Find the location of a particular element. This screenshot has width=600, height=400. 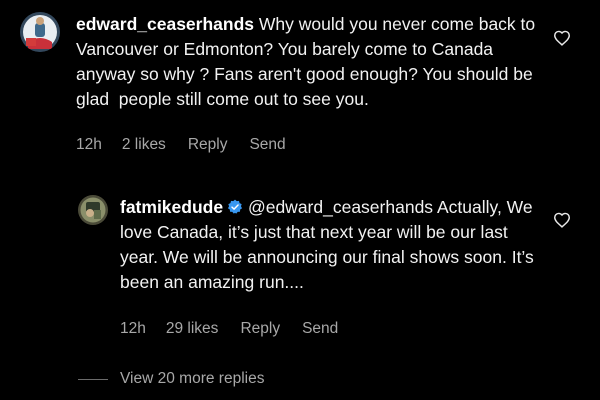

view-more-replies-button: View 20 more replies is located at coordinates (171, 379).